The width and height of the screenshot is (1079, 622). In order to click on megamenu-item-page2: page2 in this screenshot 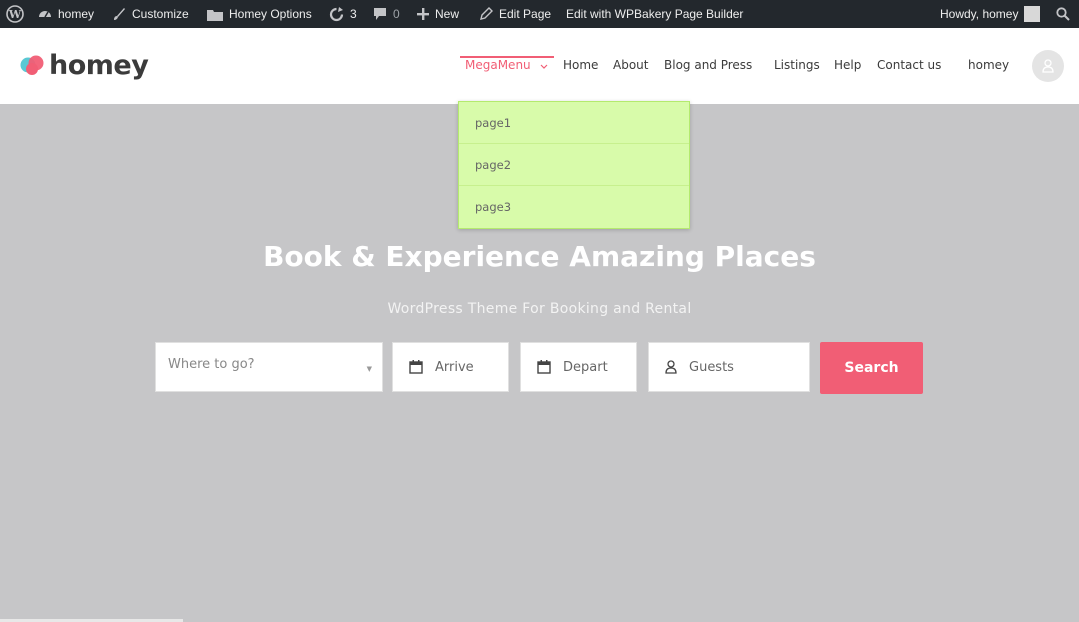, I will do `click(574, 165)`.